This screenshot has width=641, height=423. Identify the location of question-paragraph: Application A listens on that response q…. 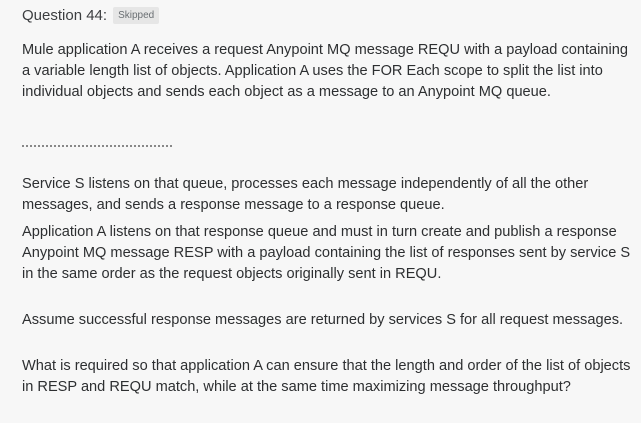
(326, 253).